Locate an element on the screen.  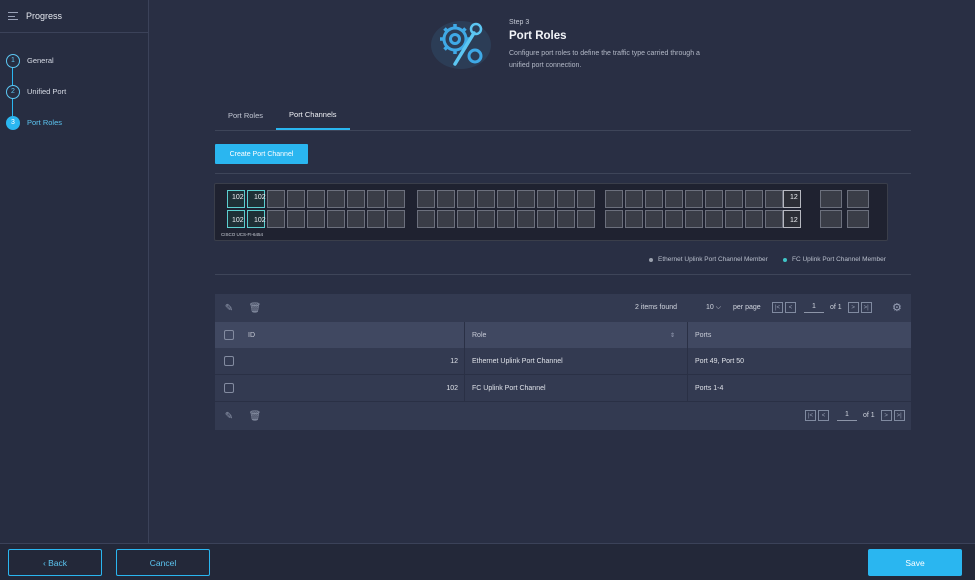
eth-port-label: 12 is located at coordinates (794, 197).